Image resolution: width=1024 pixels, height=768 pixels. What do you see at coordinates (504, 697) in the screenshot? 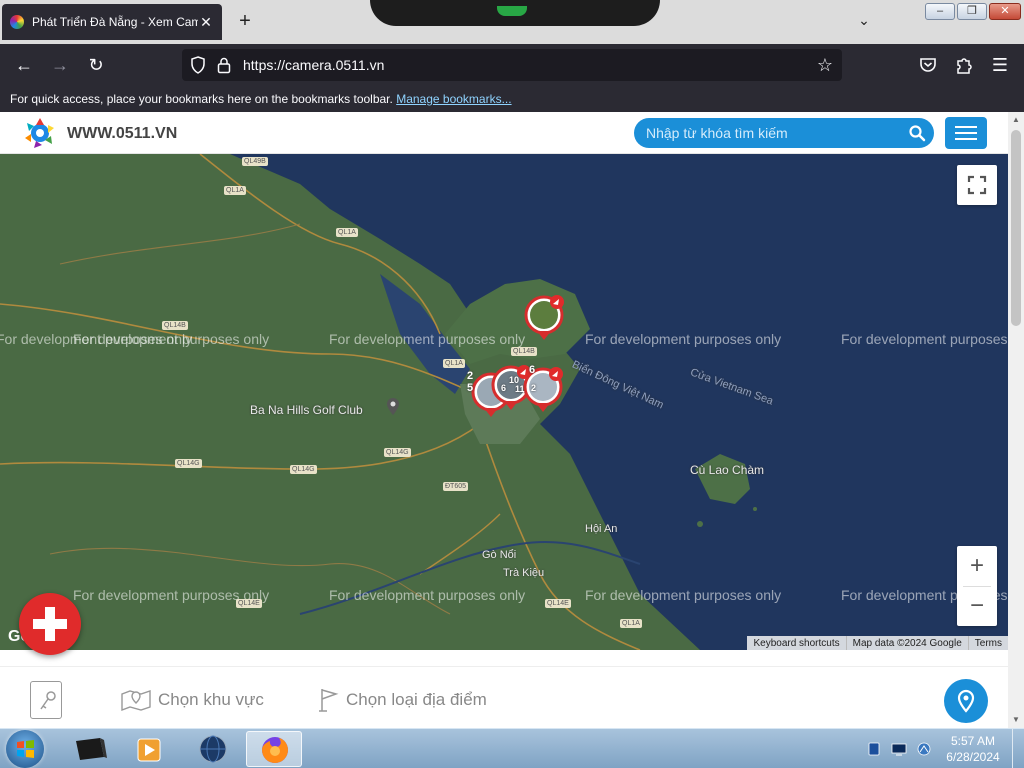
I see `filter-bar: Chọn khu vực Chọn loại địa điểm` at bounding box center [504, 697].